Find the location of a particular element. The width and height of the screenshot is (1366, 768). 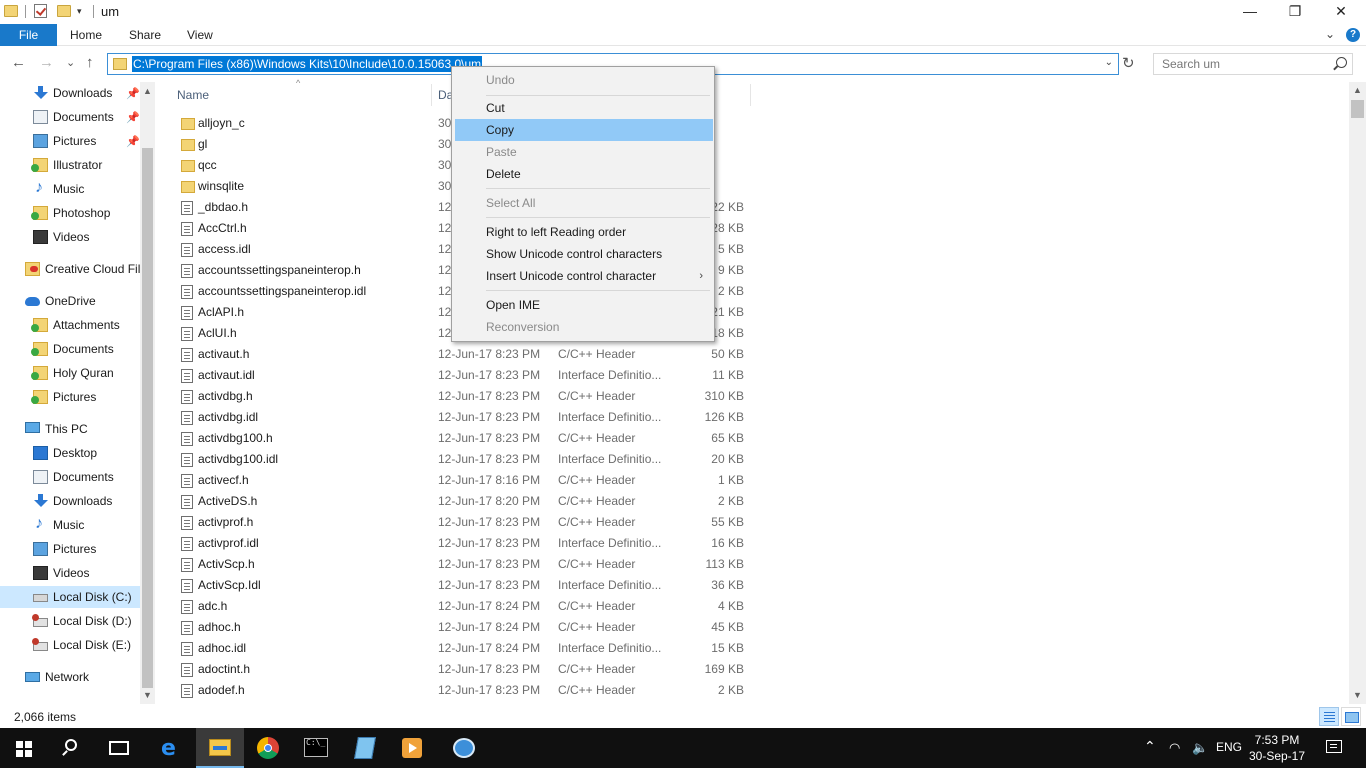

clock: 7:53 PM 30-Sep-17 is located at coordinates (1277, 748).